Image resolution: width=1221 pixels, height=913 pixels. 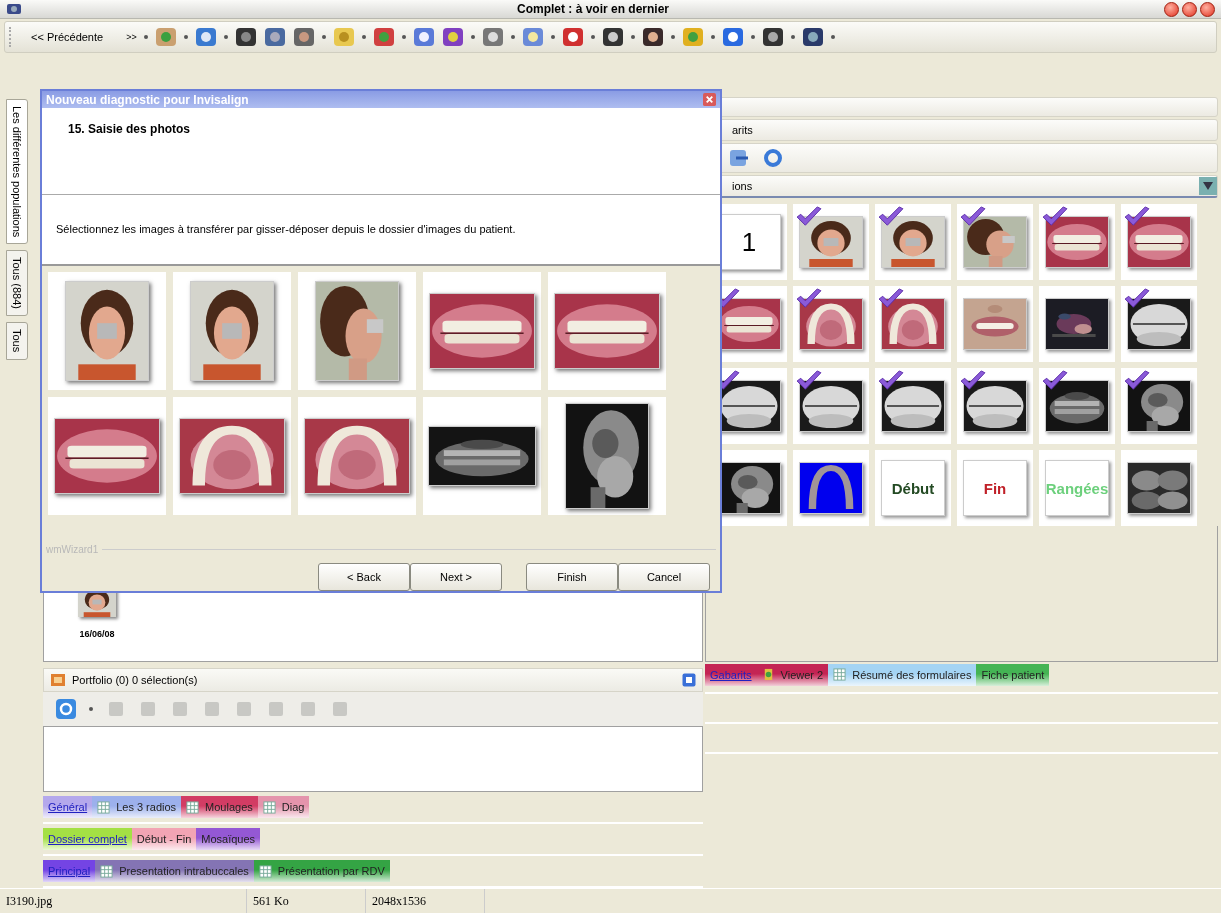 I want to click on side-tab: Les différentes populations, so click(x=17, y=172).